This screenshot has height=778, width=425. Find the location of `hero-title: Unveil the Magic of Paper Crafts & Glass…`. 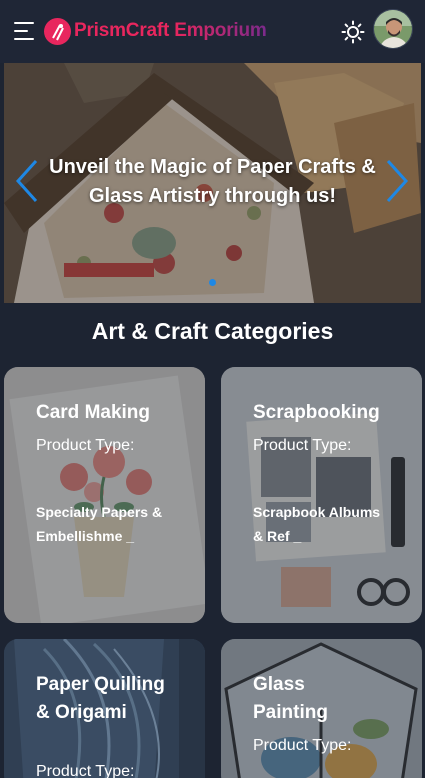

hero-title: Unveil the Magic of Paper Crafts & Glass… is located at coordinates (212, 181).